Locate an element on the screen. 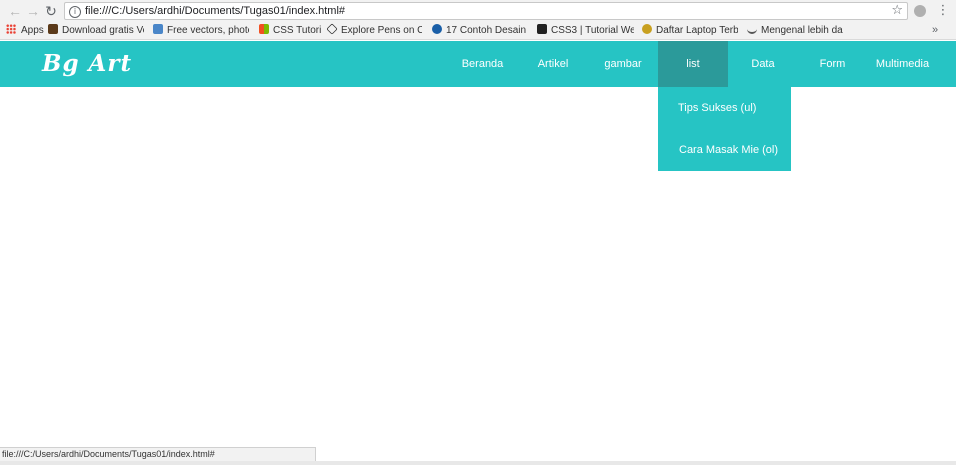 Image resolution: width=956 pixels, height=465 pixels. forward-button: → is located at coordinates (33, 11).